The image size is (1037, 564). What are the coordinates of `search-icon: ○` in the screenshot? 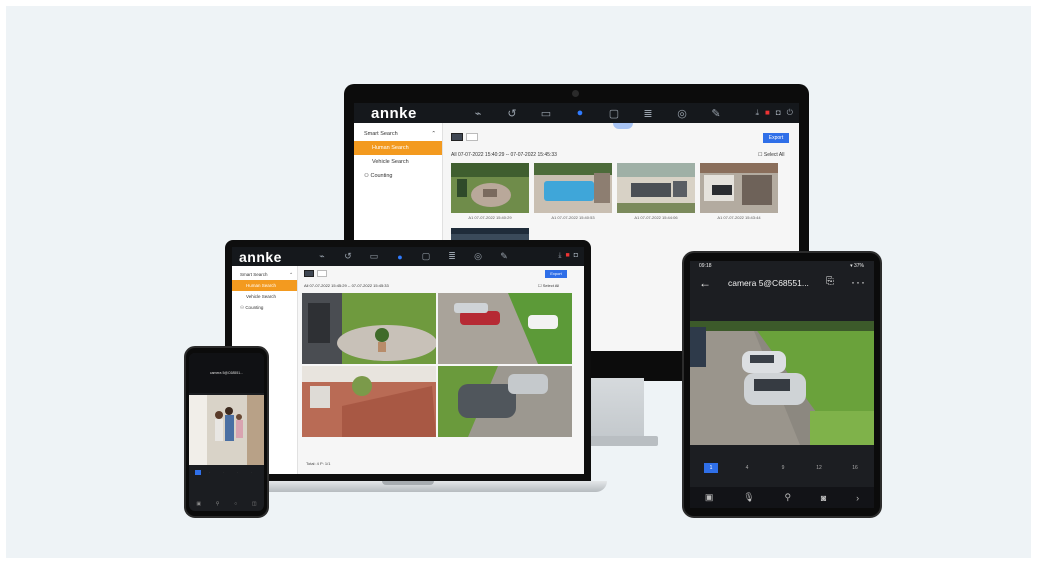 It's located at (235, 504).